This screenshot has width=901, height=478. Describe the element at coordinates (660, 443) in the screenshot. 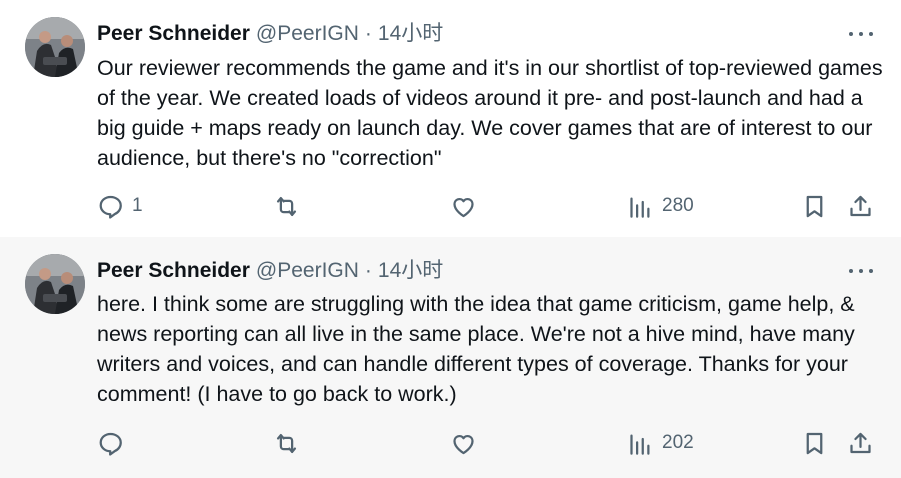

I see `views-button: 202` at that location.